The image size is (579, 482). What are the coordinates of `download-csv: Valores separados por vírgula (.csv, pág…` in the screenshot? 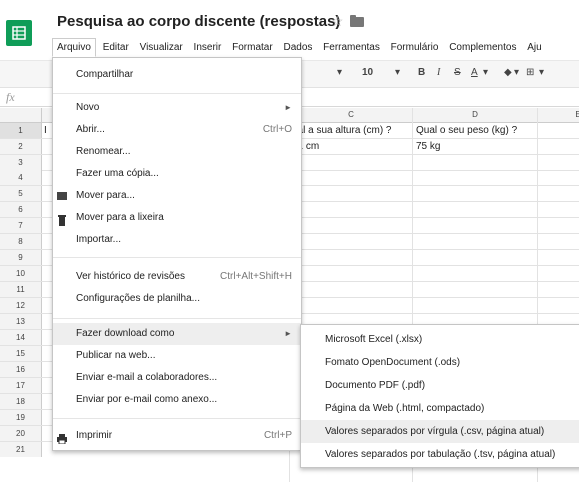 It's located at (440, 431).